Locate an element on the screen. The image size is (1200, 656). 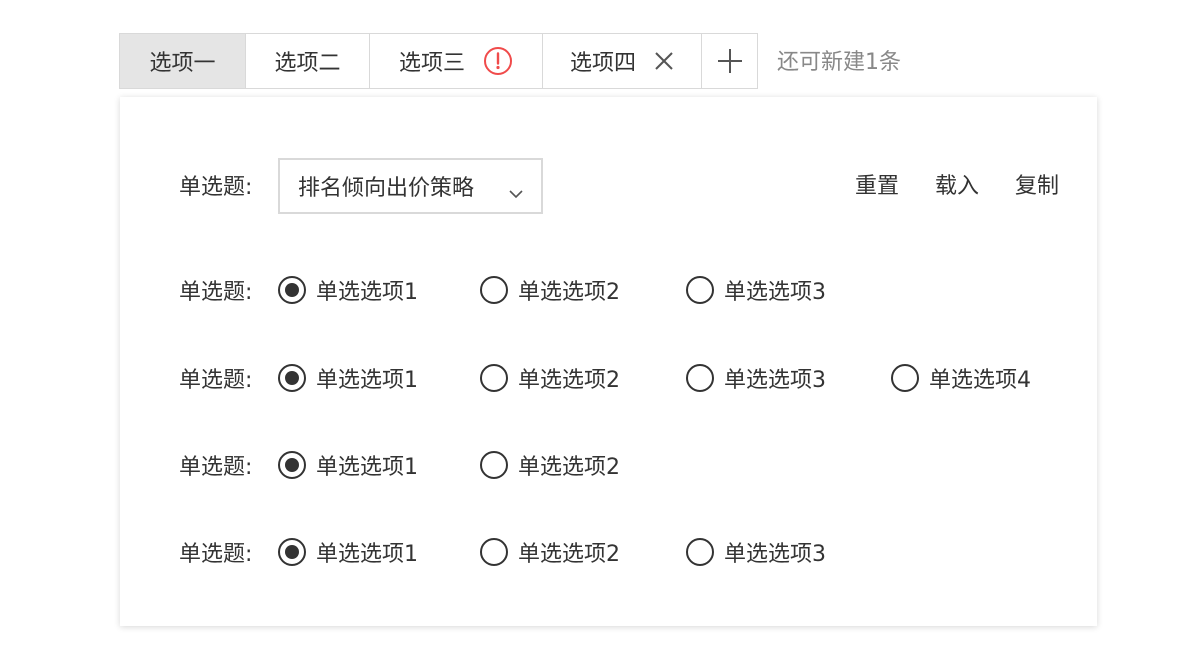
tab-option-1: 选项一 is located at coordinates (182, 61).